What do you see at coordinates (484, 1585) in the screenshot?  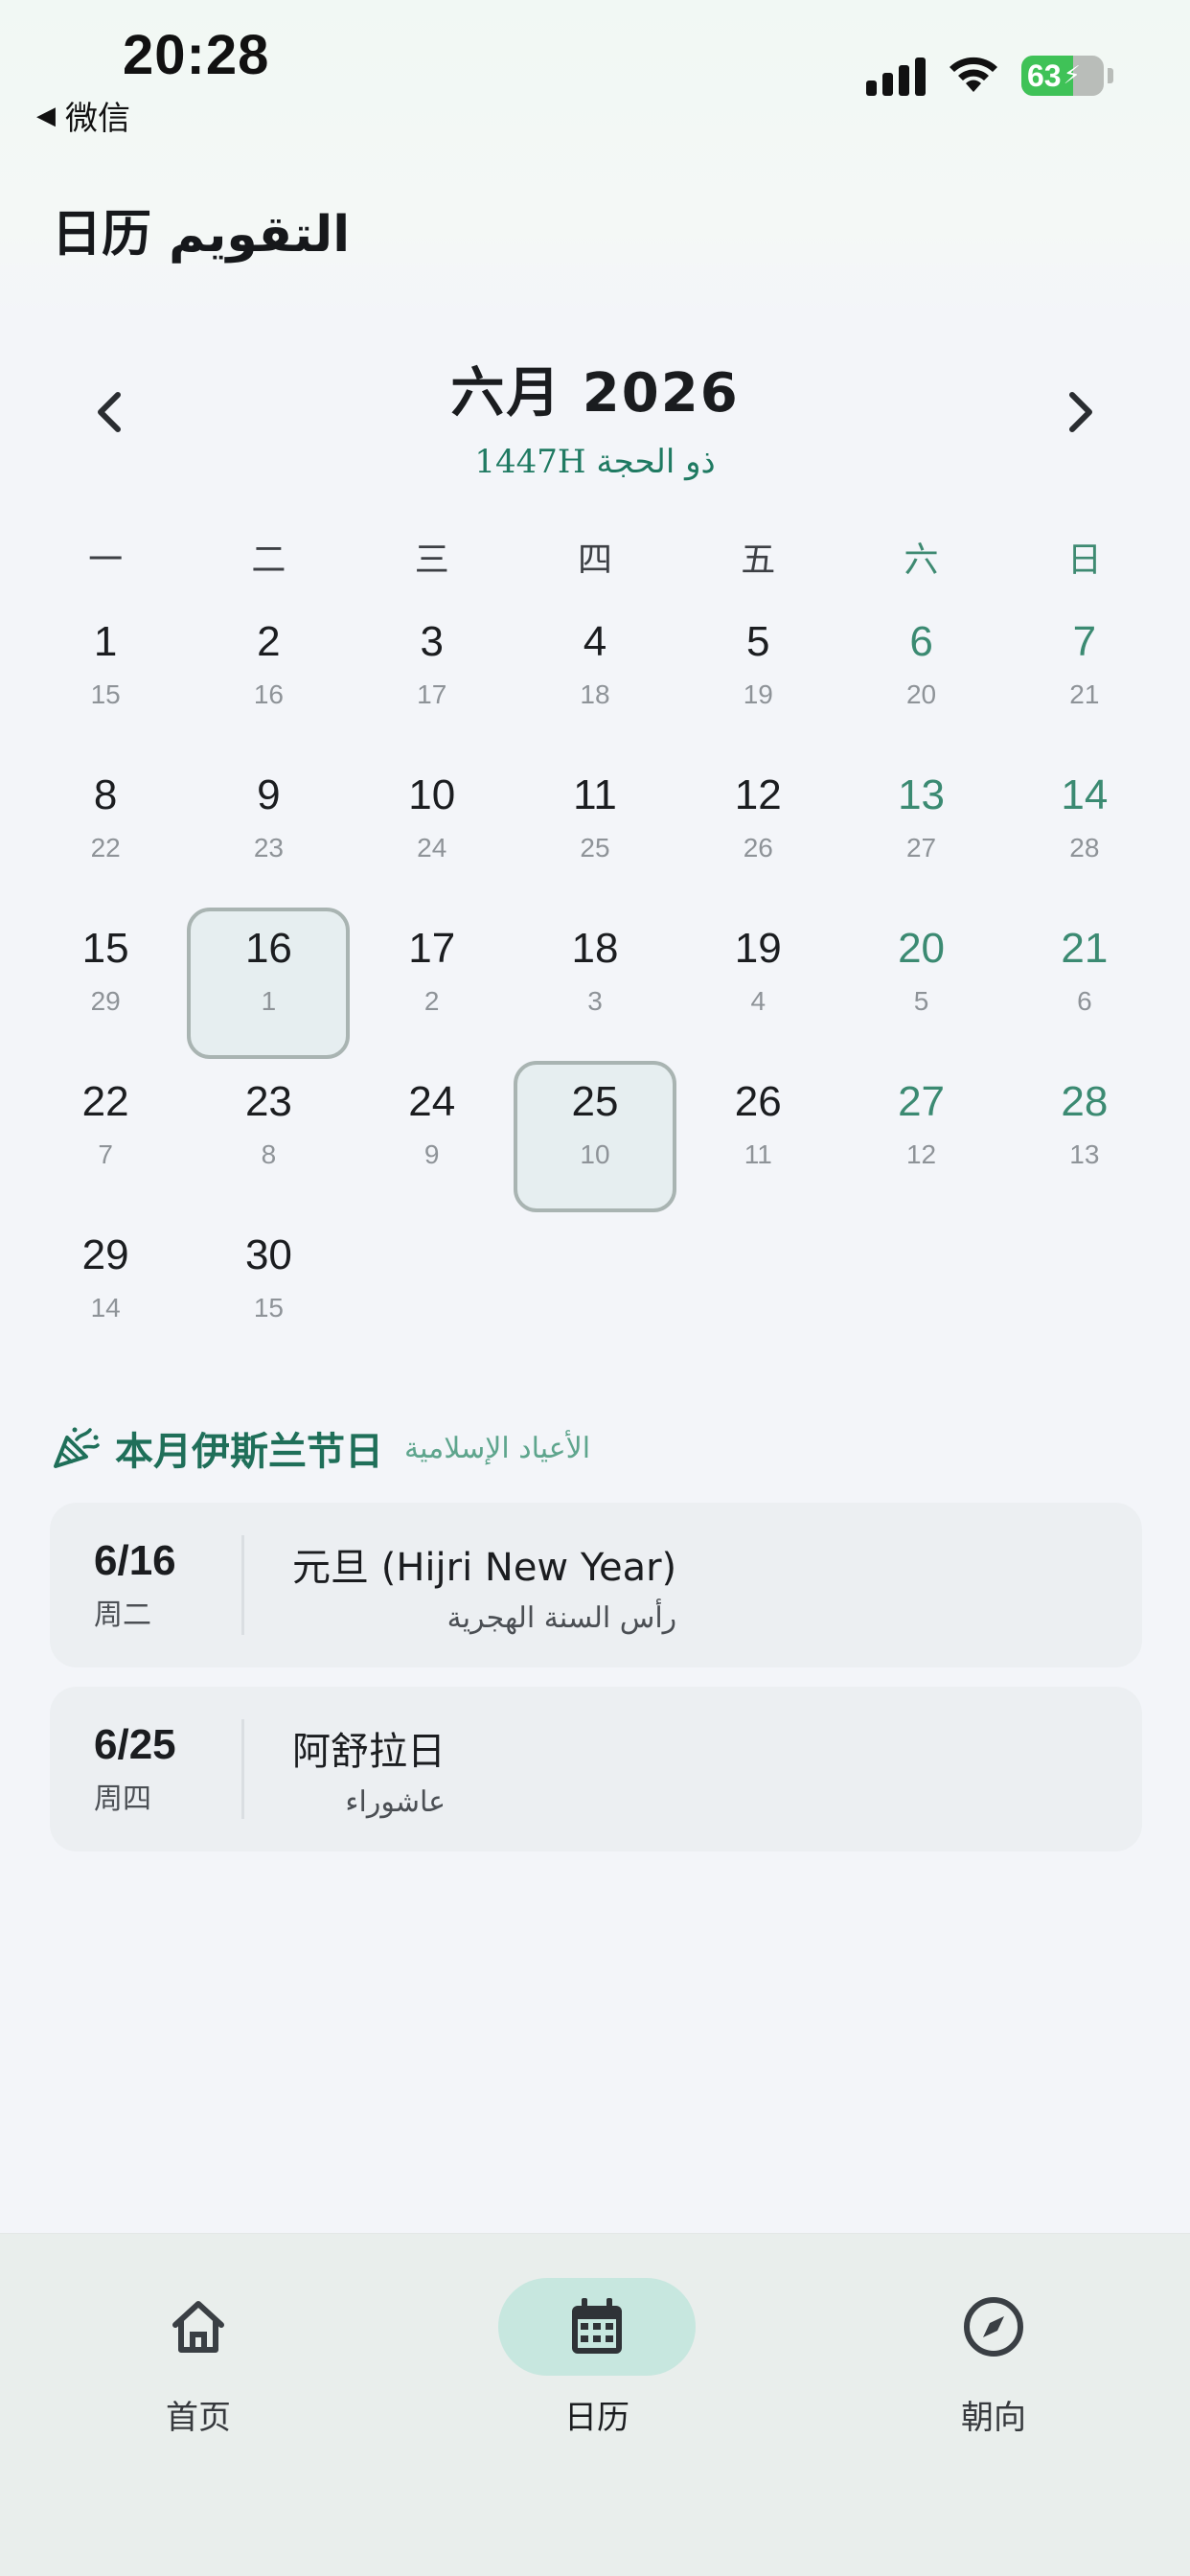 I see `holiday-info: 元旦 (Hijri New Year) رأس السنة الهجرية` at bounding box center [484, 1585].